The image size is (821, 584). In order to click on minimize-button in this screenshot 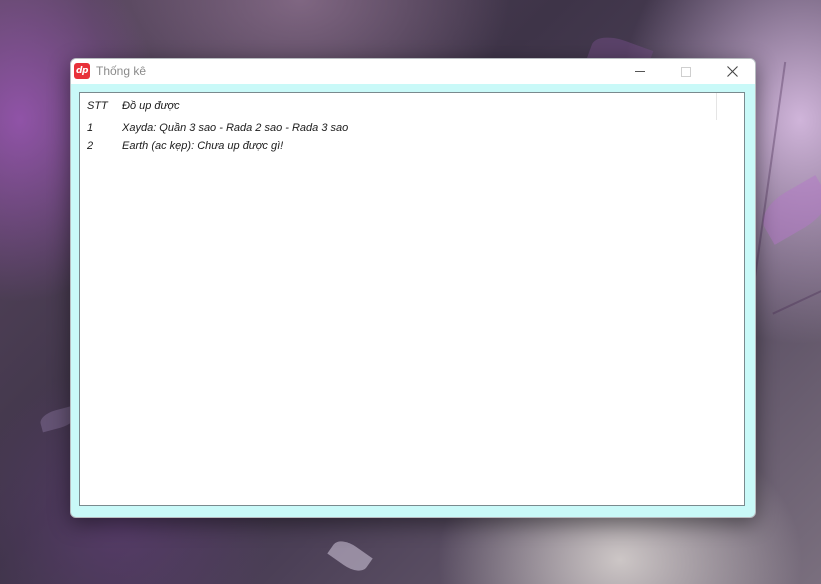, I will do `click(640, 71)`.